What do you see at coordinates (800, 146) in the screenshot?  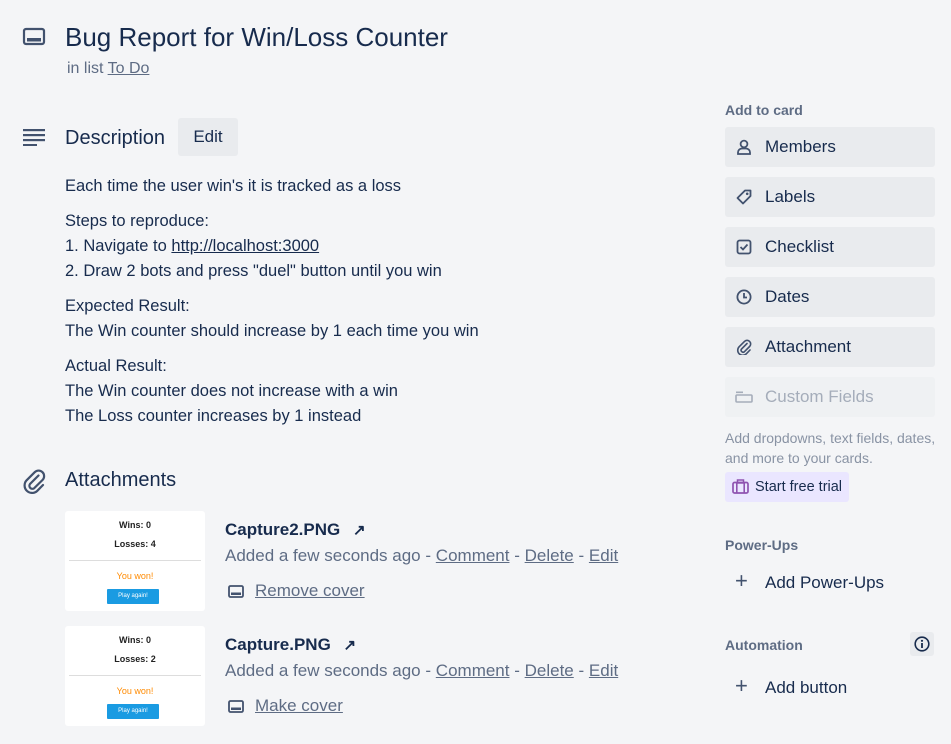 I see `members-label: Members` at bounding box center [800, 146].